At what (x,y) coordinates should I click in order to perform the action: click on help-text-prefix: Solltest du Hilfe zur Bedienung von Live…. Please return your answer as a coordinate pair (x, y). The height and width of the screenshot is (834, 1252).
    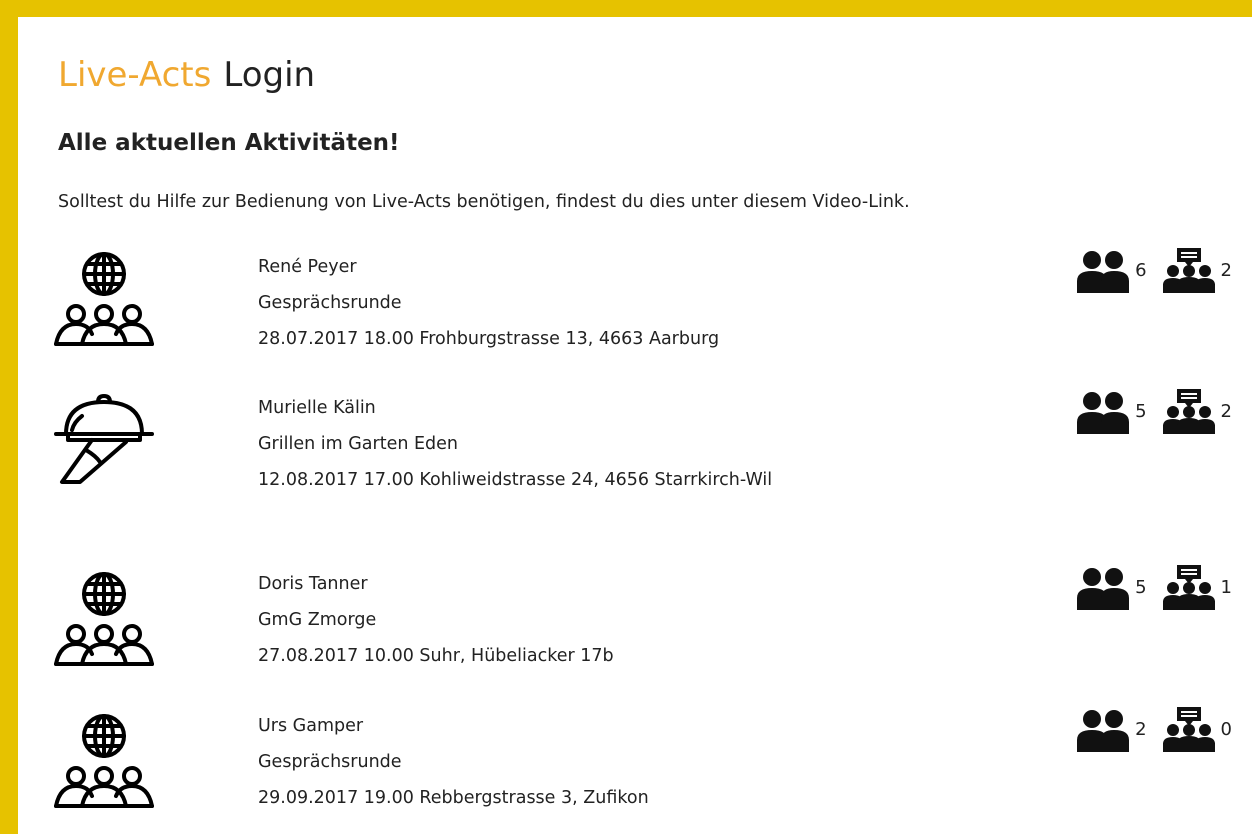
    Looking at the image, I should click on (435, 202).